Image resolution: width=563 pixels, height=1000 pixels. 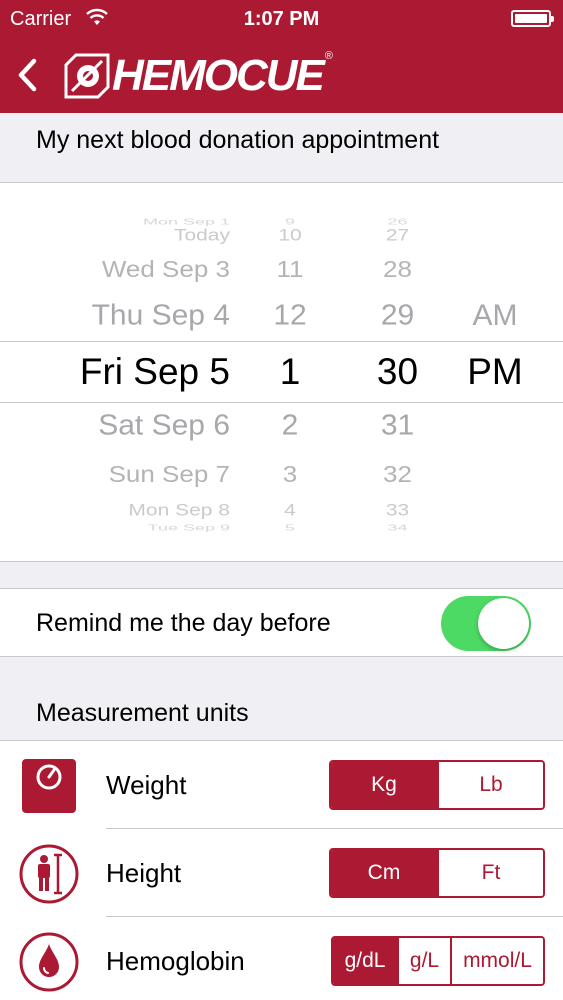 I want to click on person-height-icon, so click(x=49, y=874).